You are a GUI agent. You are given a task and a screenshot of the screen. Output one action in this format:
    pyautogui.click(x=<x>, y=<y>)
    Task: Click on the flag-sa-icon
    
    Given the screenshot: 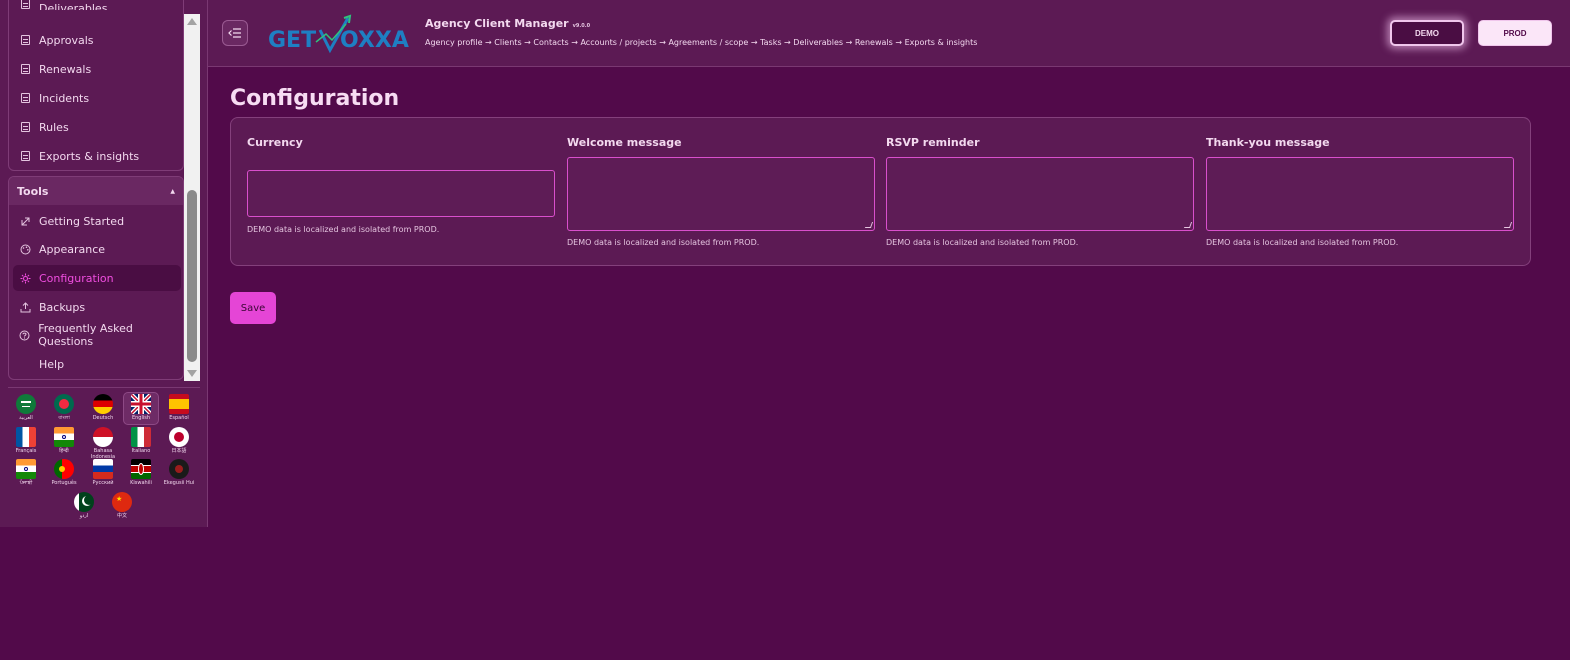 What is the action you would take?
    pyautogui.click(x=26, y=404)
    